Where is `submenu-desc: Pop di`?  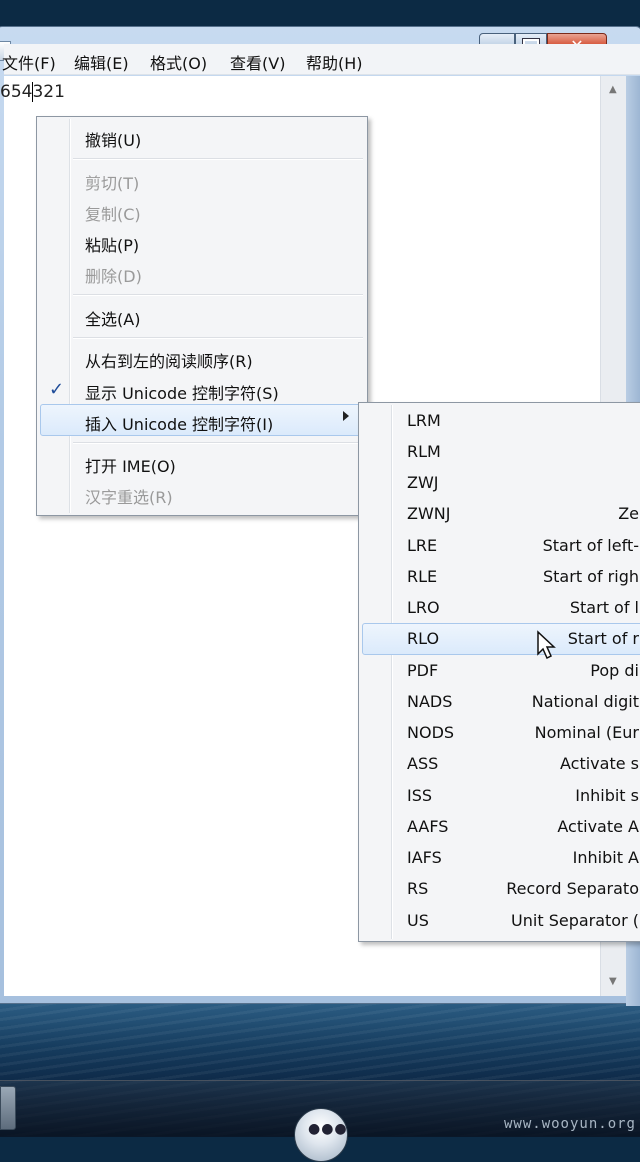
submenu-desc: Pop di is located at coordinates (614, 670).